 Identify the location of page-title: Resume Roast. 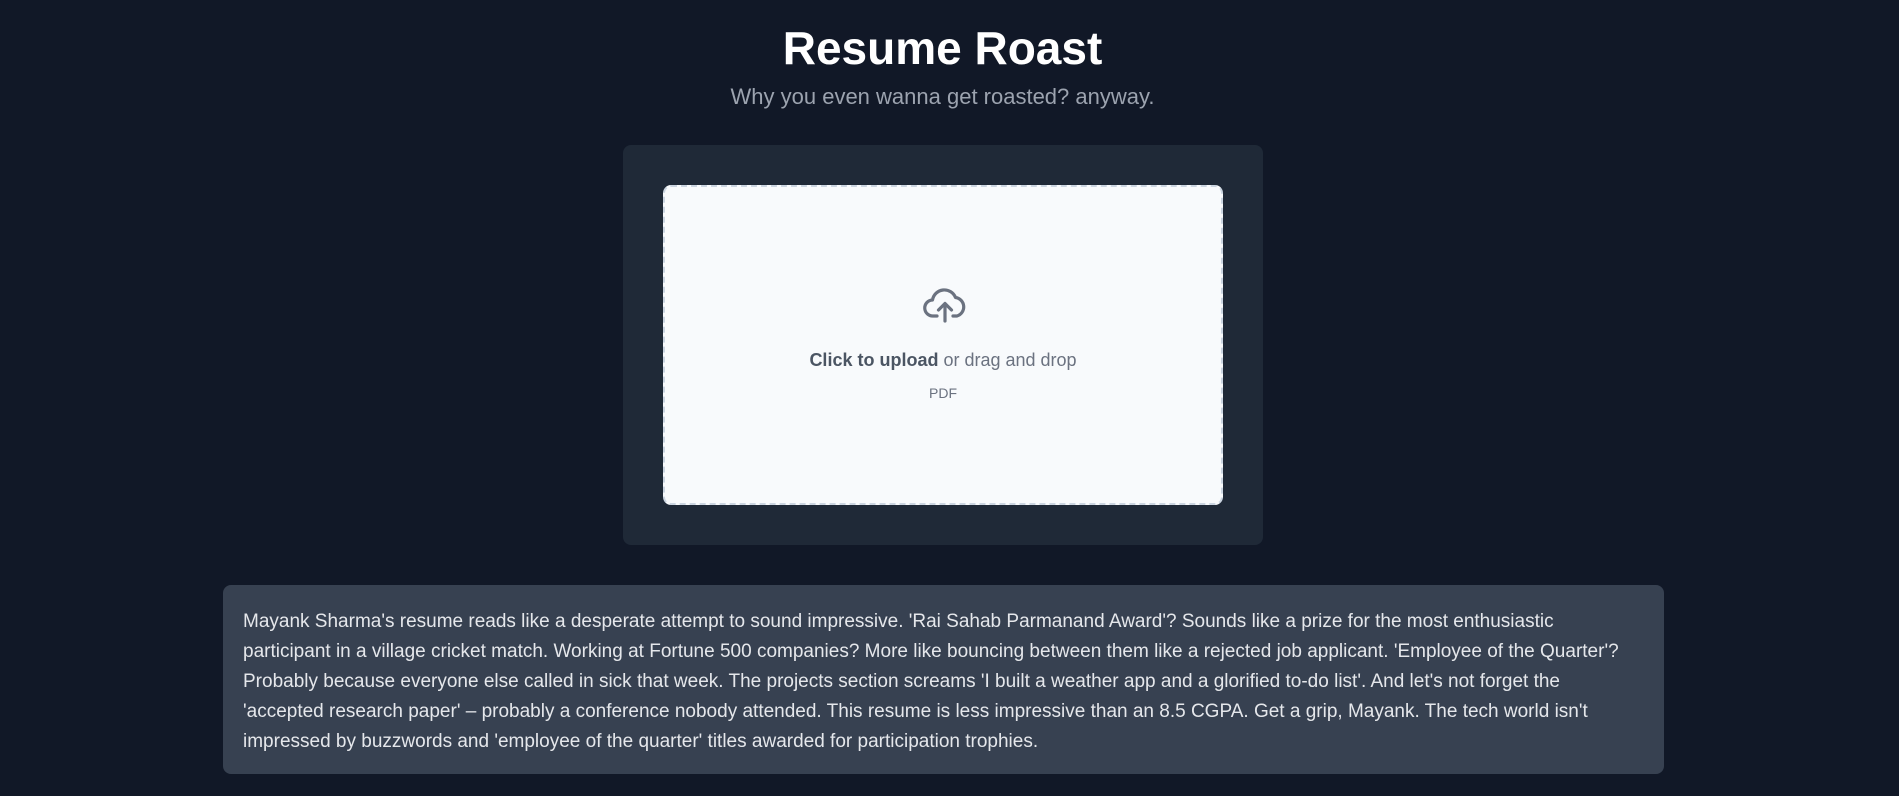
(942, 48).